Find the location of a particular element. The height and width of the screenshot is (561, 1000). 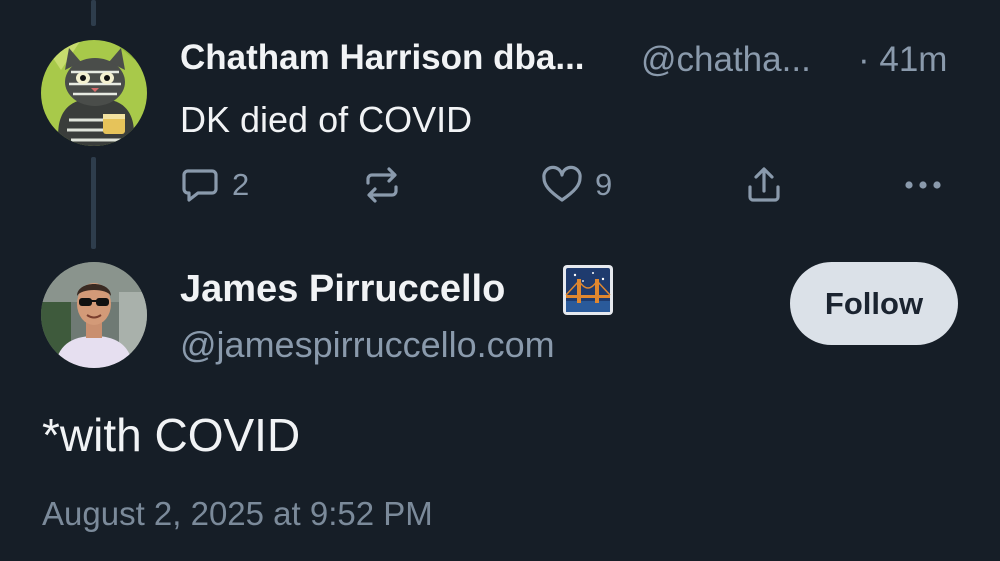

person-photo-avatar is located at coordinates (94, 315).